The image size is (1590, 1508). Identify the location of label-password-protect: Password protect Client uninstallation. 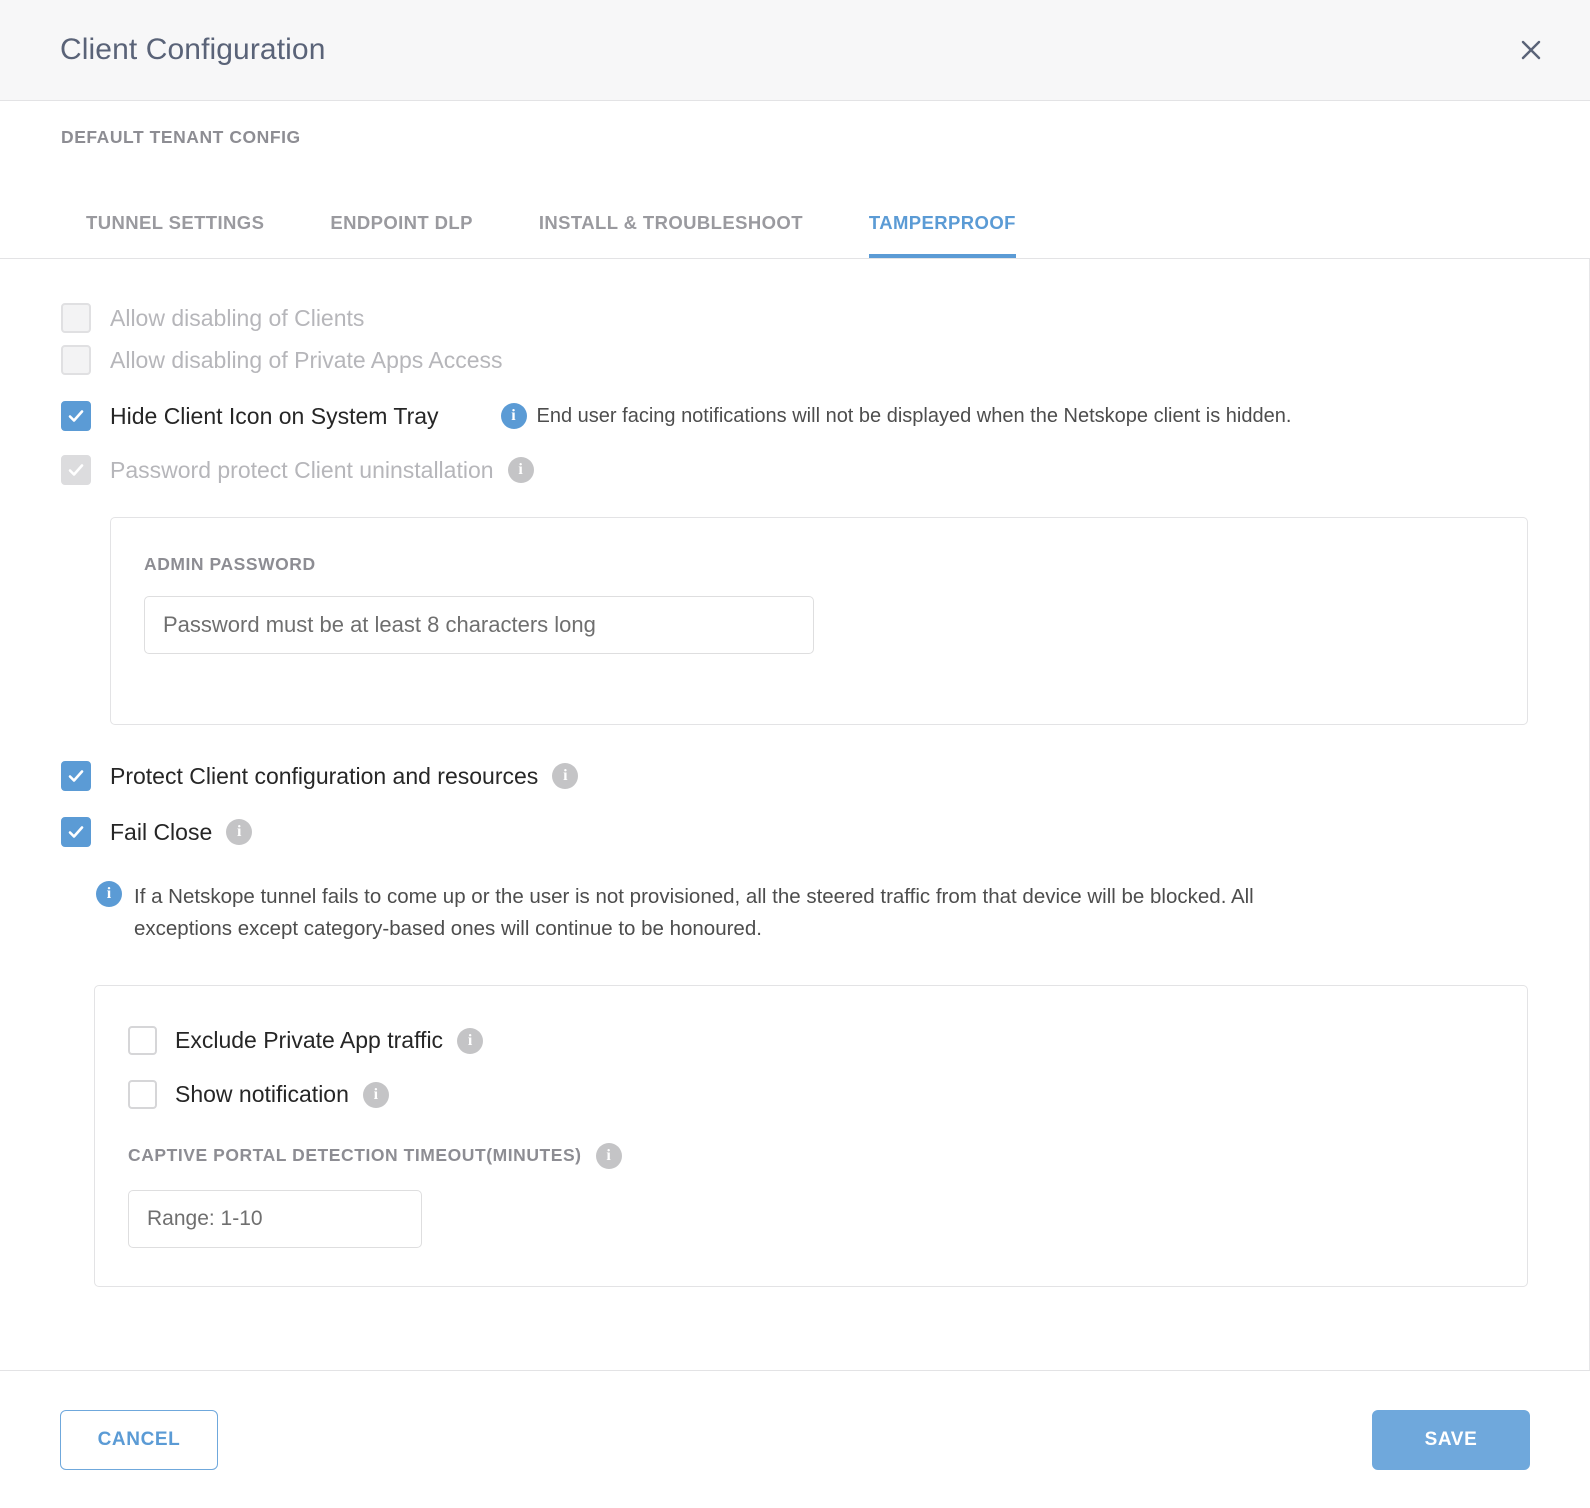
(302, 469).